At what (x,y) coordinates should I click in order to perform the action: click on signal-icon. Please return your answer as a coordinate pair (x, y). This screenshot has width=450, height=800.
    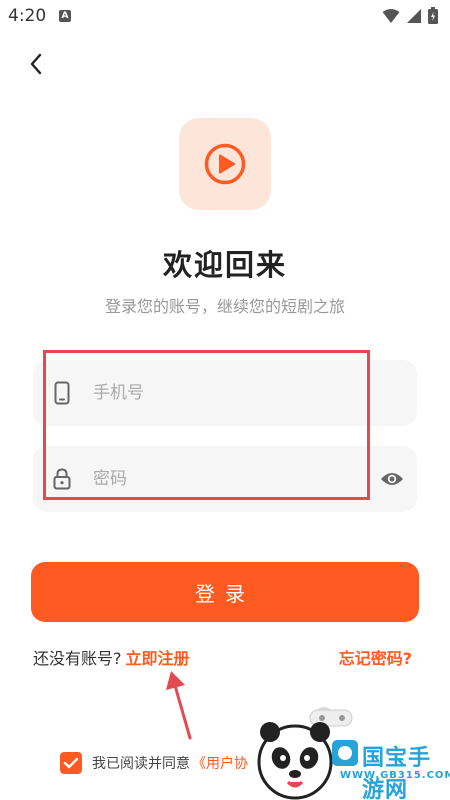
    Looking at the image, I should click on (414, 15).